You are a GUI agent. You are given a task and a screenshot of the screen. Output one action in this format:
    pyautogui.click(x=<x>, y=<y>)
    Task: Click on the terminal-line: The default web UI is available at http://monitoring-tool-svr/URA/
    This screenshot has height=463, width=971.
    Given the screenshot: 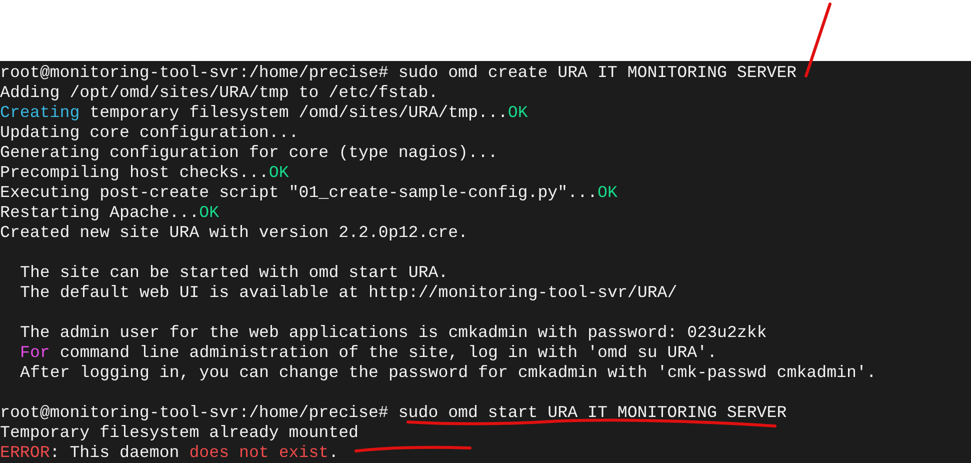 What is the action you would take?
    pyautogui.click(x=349, y=293)
    